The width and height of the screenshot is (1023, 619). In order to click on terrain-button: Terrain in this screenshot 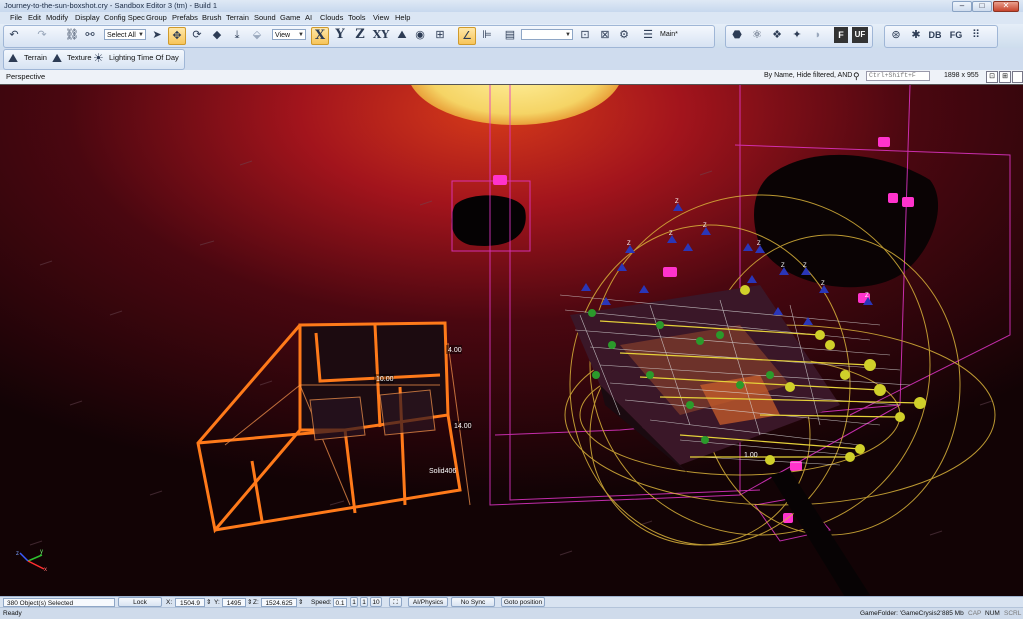, I will do `click(35, 57)`.